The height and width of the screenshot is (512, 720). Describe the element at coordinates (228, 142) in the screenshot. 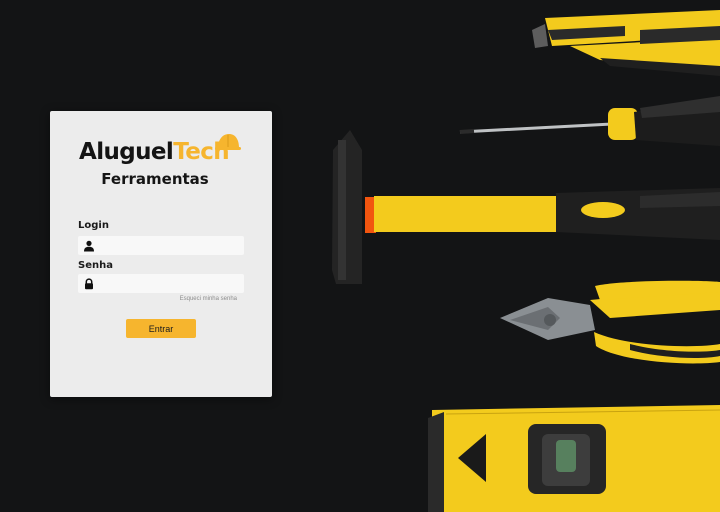

I see `hard-hat-icon` at that location.